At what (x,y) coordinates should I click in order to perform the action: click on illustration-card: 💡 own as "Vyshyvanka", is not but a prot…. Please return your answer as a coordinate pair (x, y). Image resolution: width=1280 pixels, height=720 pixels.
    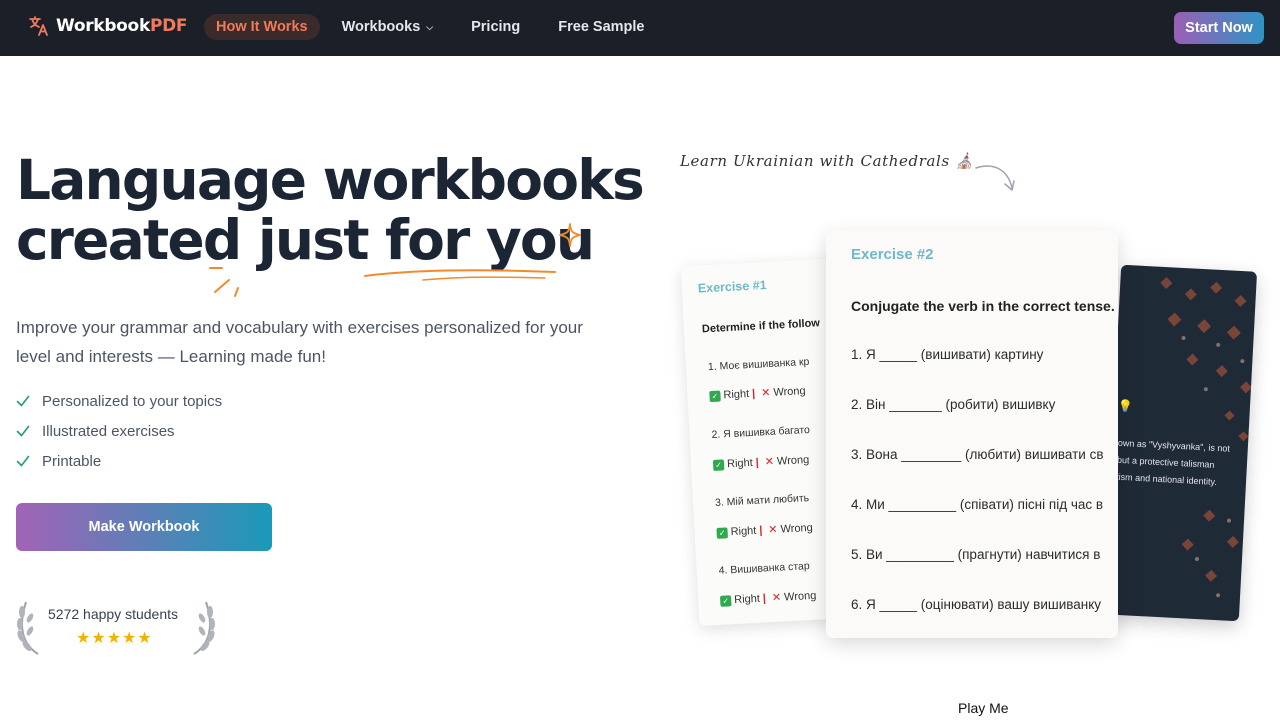
    Looking at the image, I should click on (1180, 443).